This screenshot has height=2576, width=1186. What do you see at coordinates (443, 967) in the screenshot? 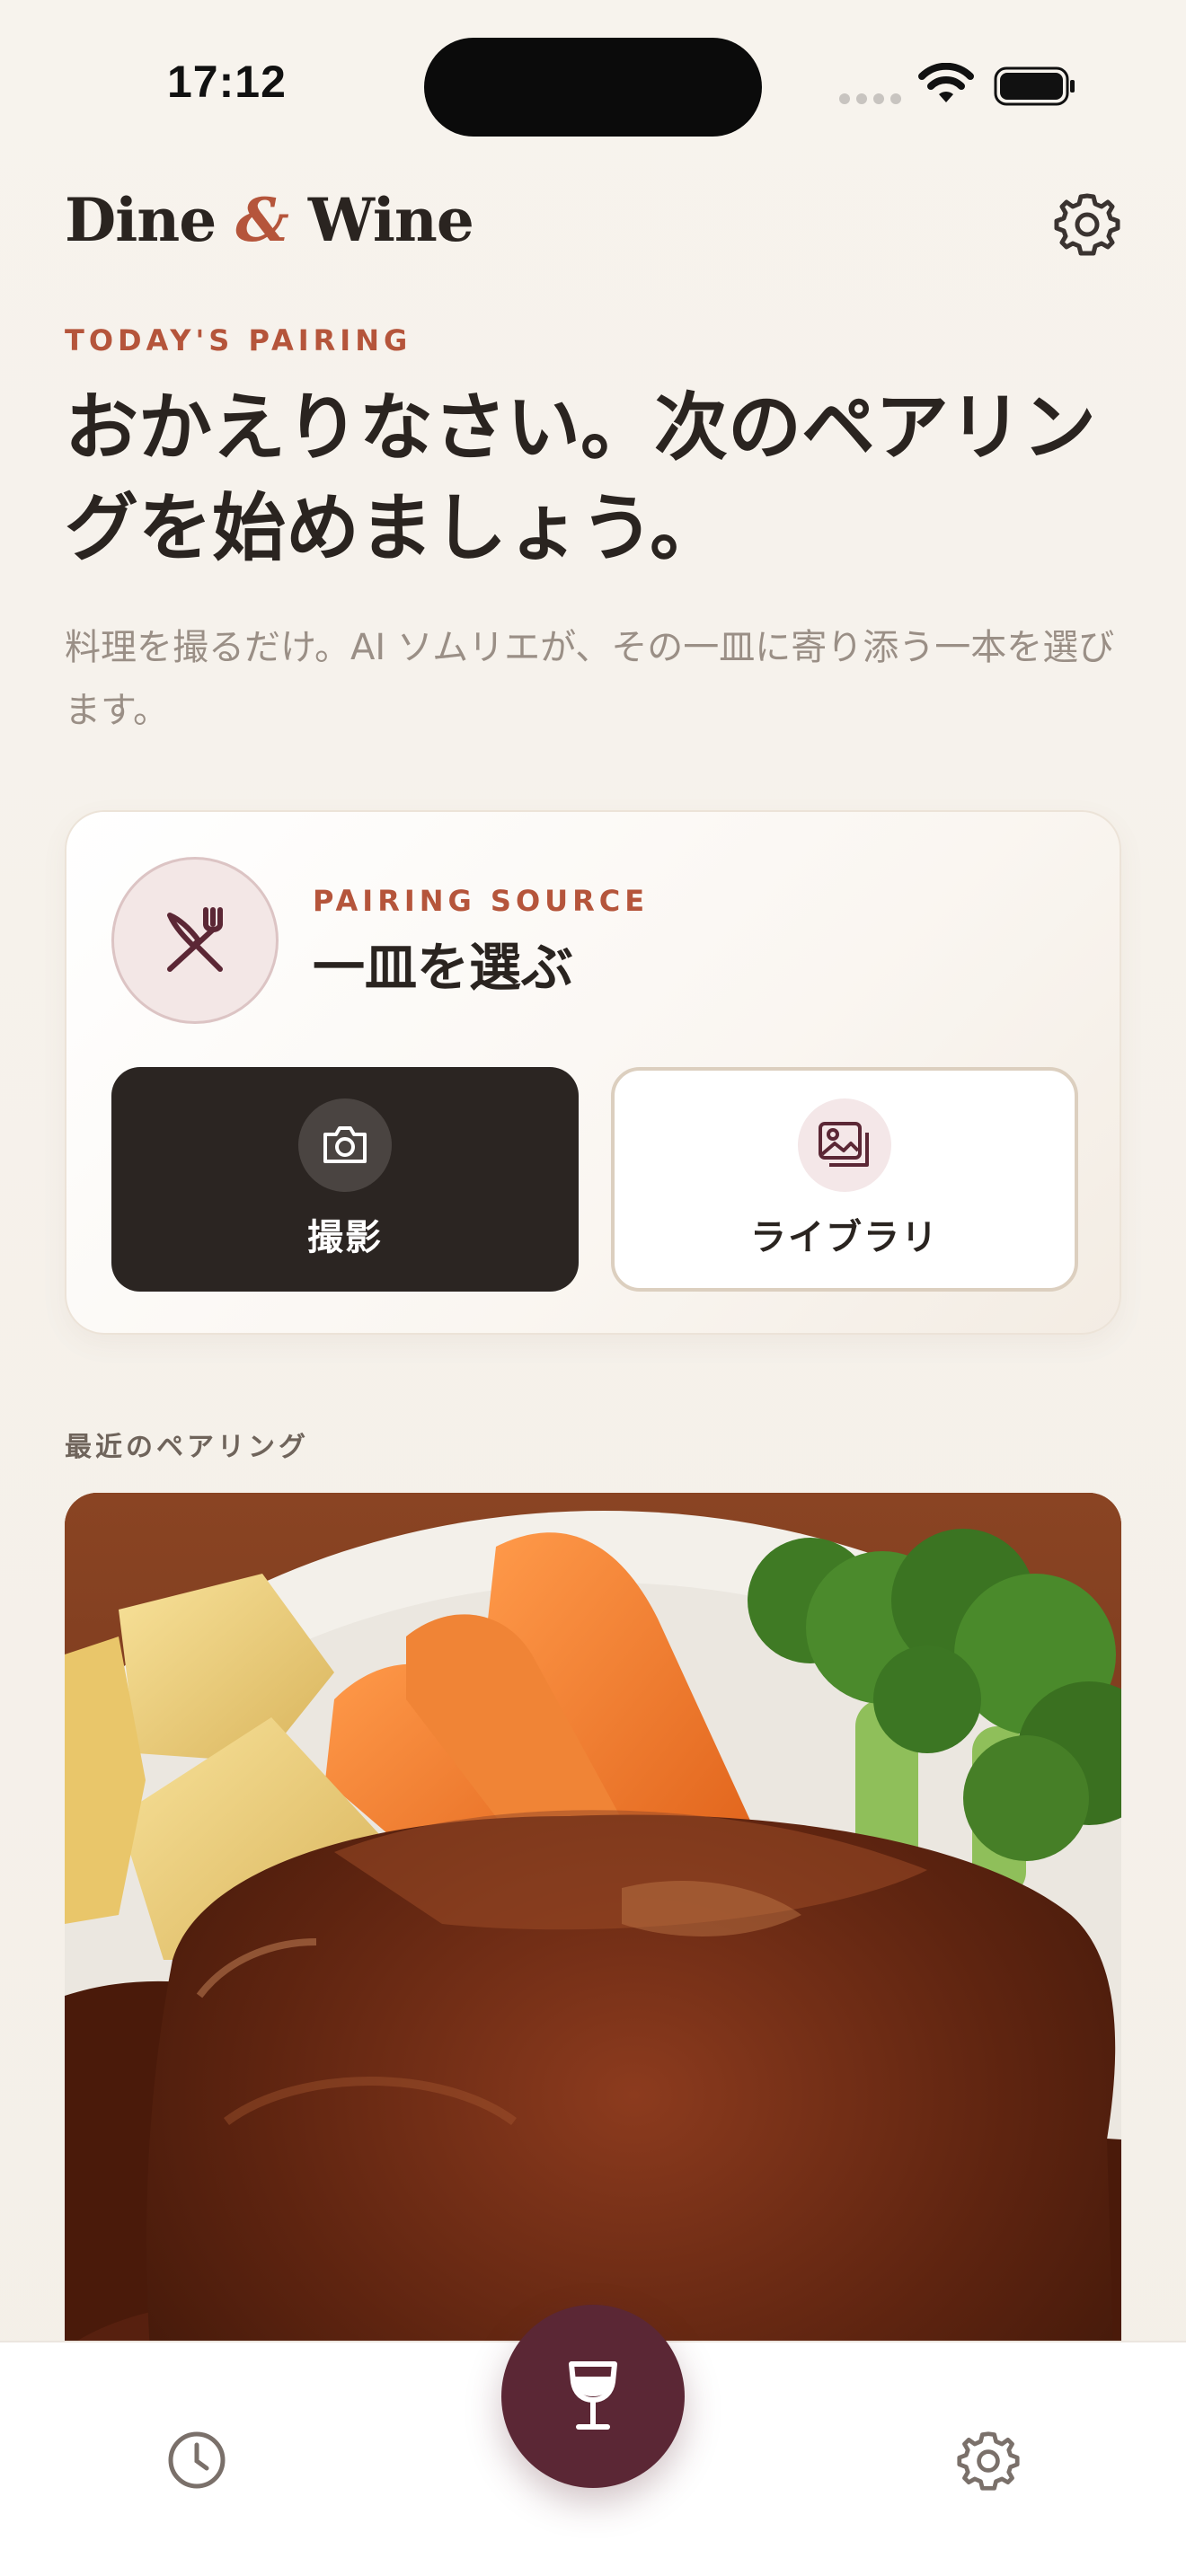
I see `pairing-source-title: 一皿を選ぶ` at bounding box center [443, 967].